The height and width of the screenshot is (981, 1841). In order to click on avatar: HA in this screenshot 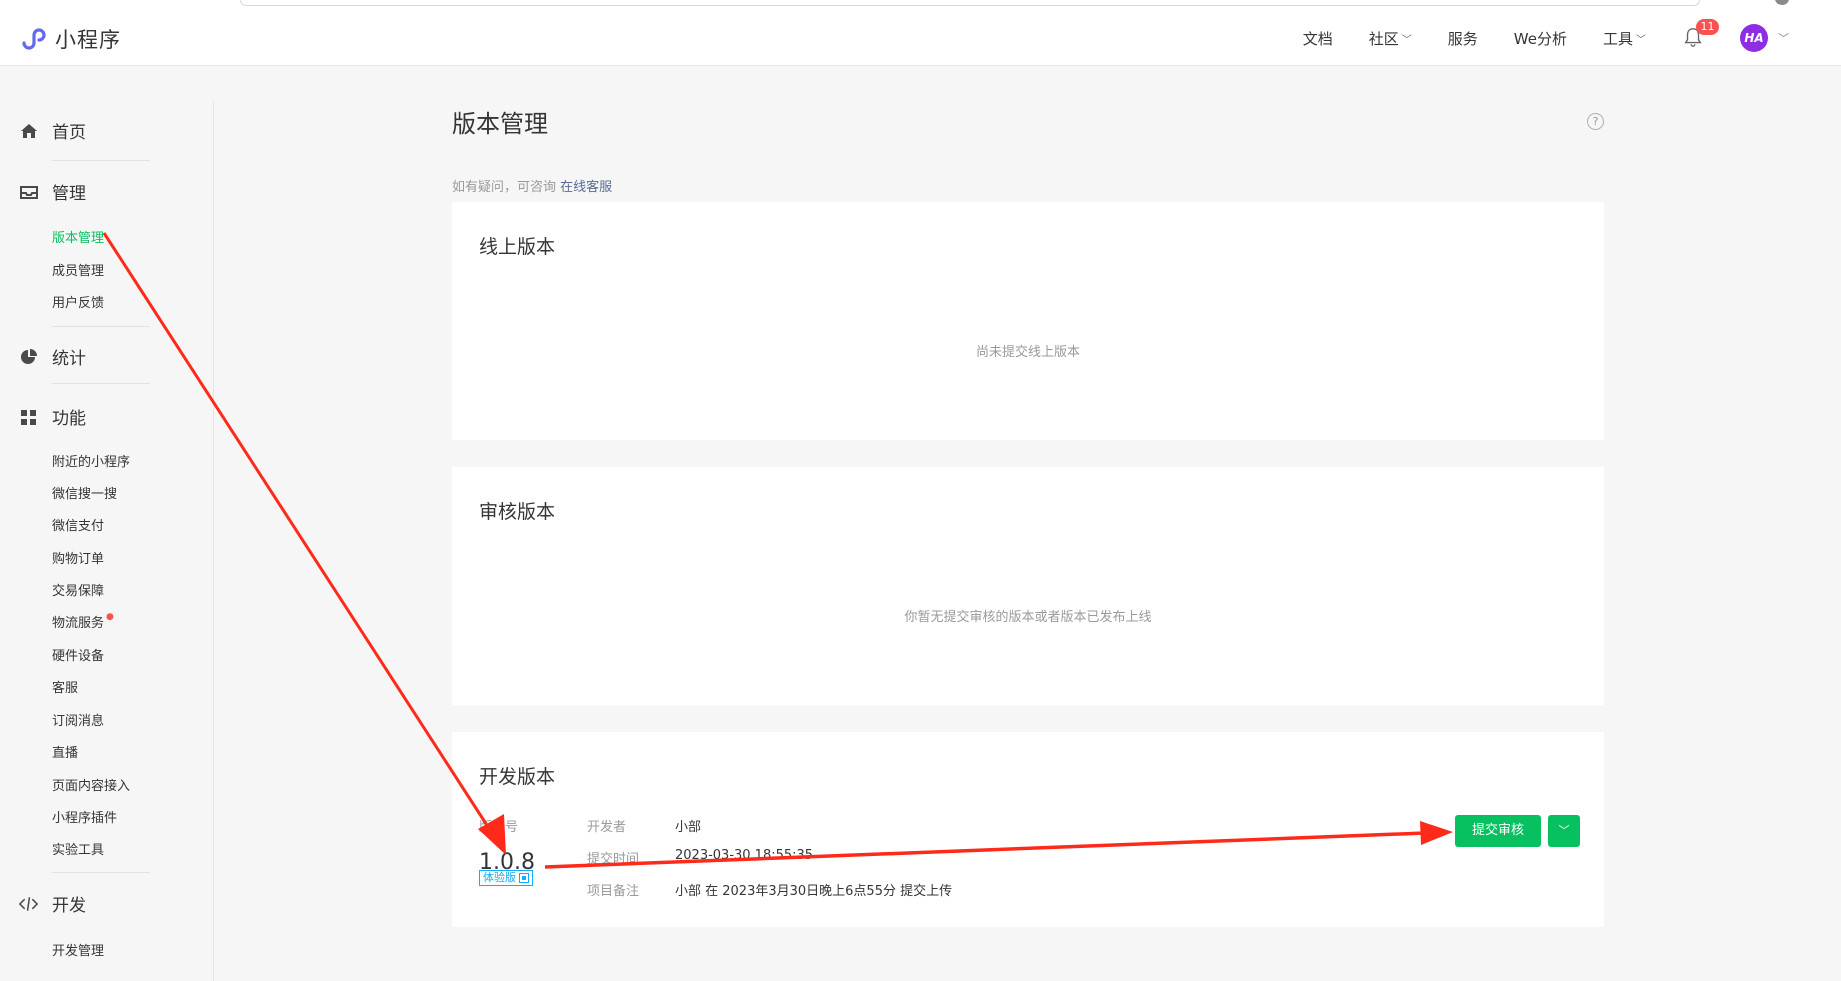, I will do `click(1754, 38)`.